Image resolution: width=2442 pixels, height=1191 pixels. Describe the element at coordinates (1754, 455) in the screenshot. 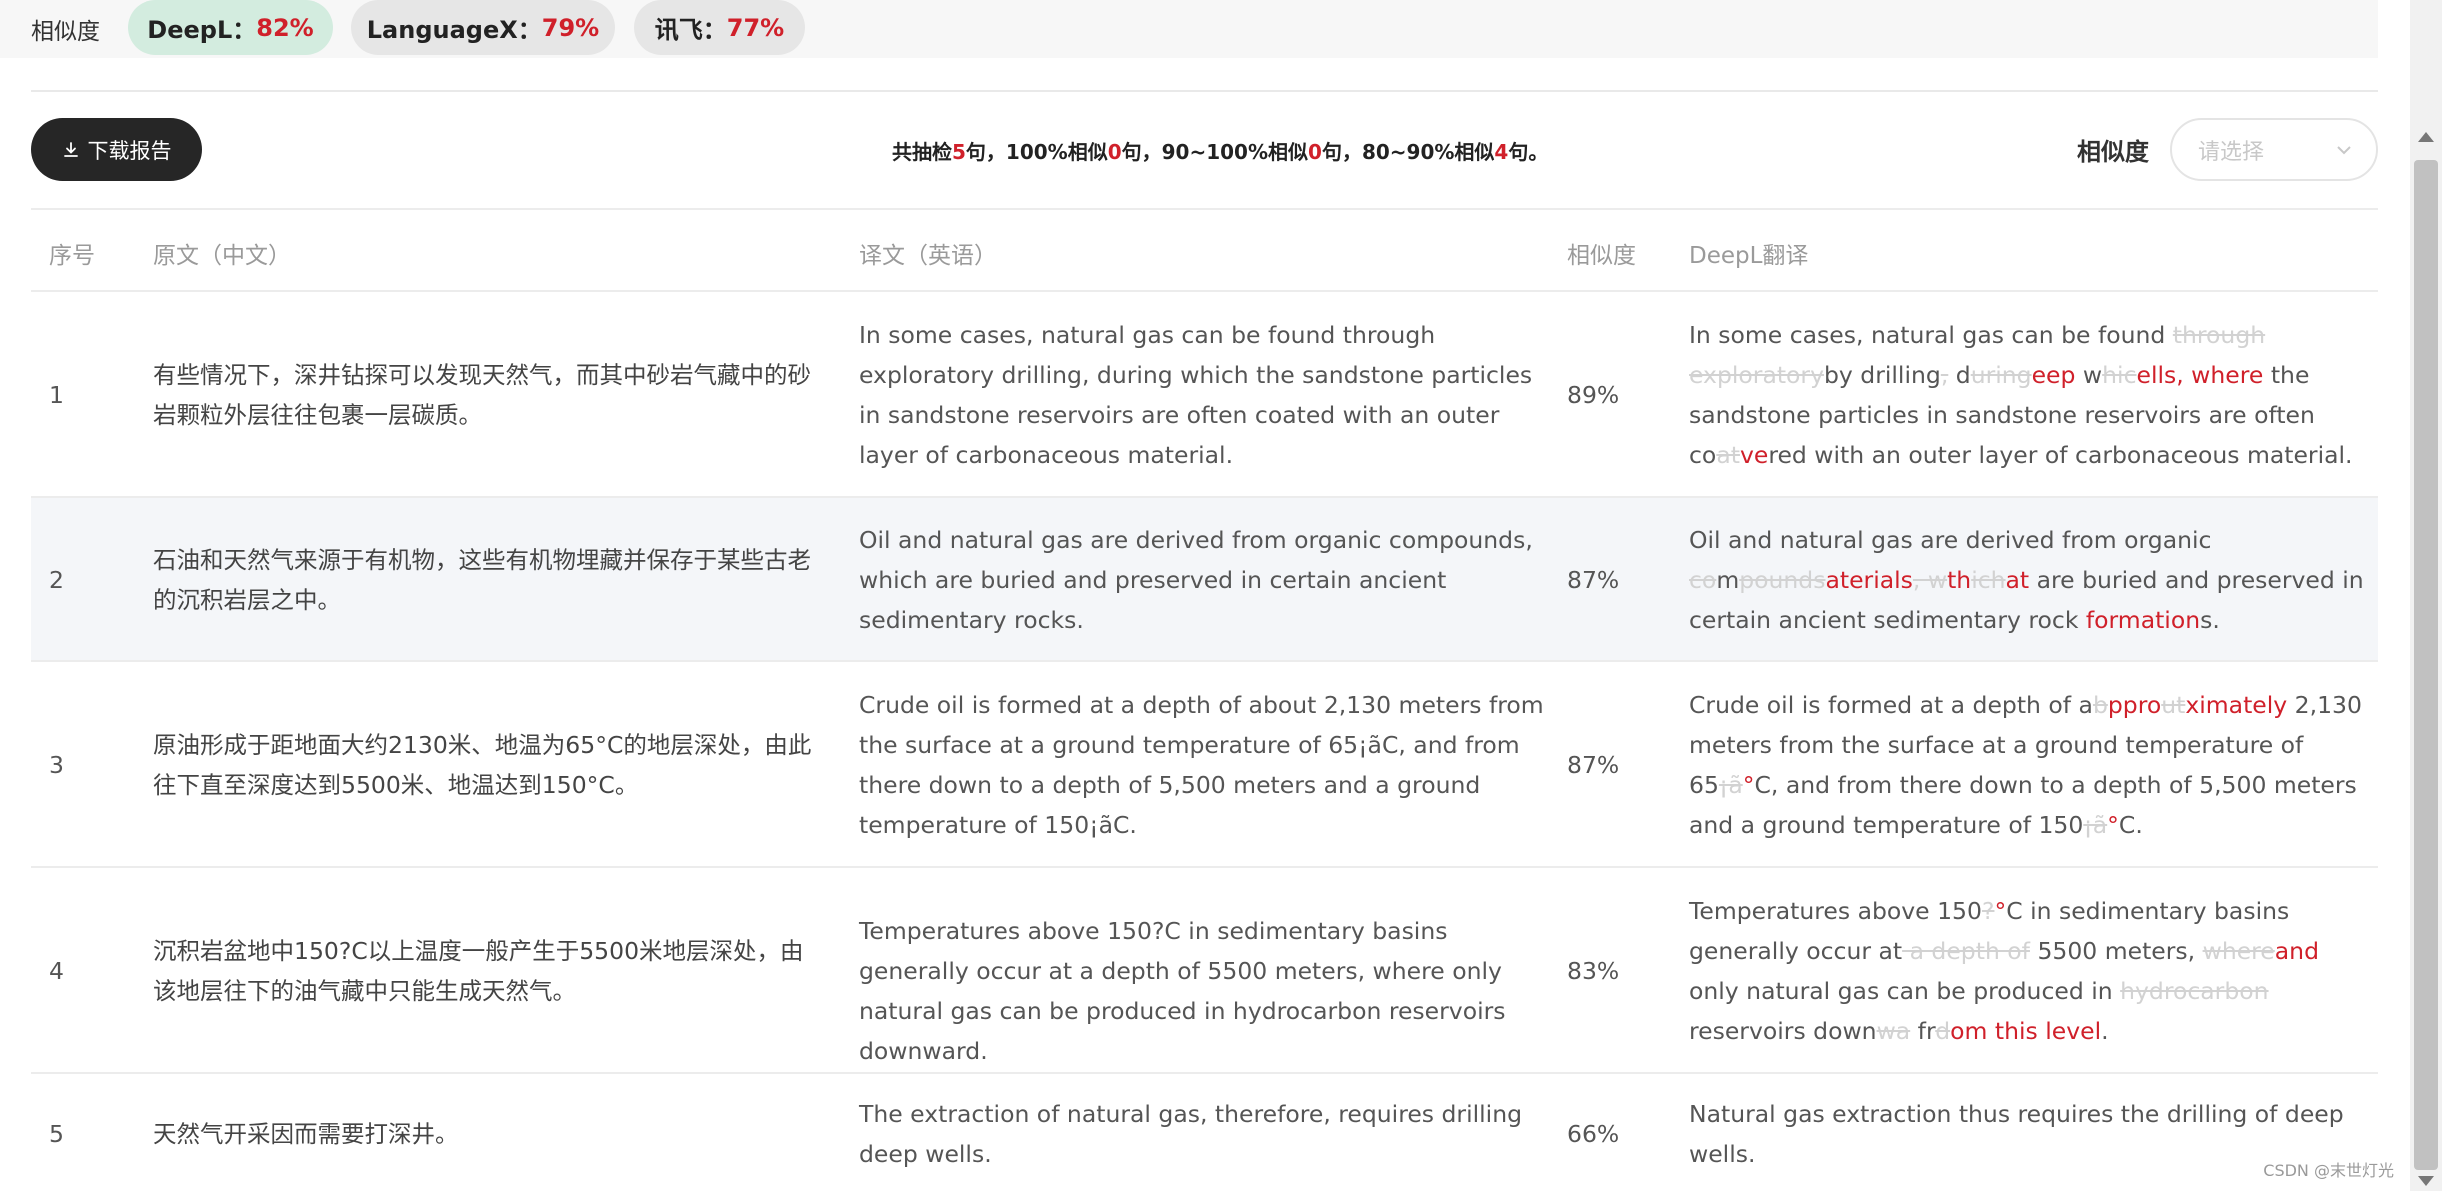

I see `diff-inserted-text: ve` at that location.